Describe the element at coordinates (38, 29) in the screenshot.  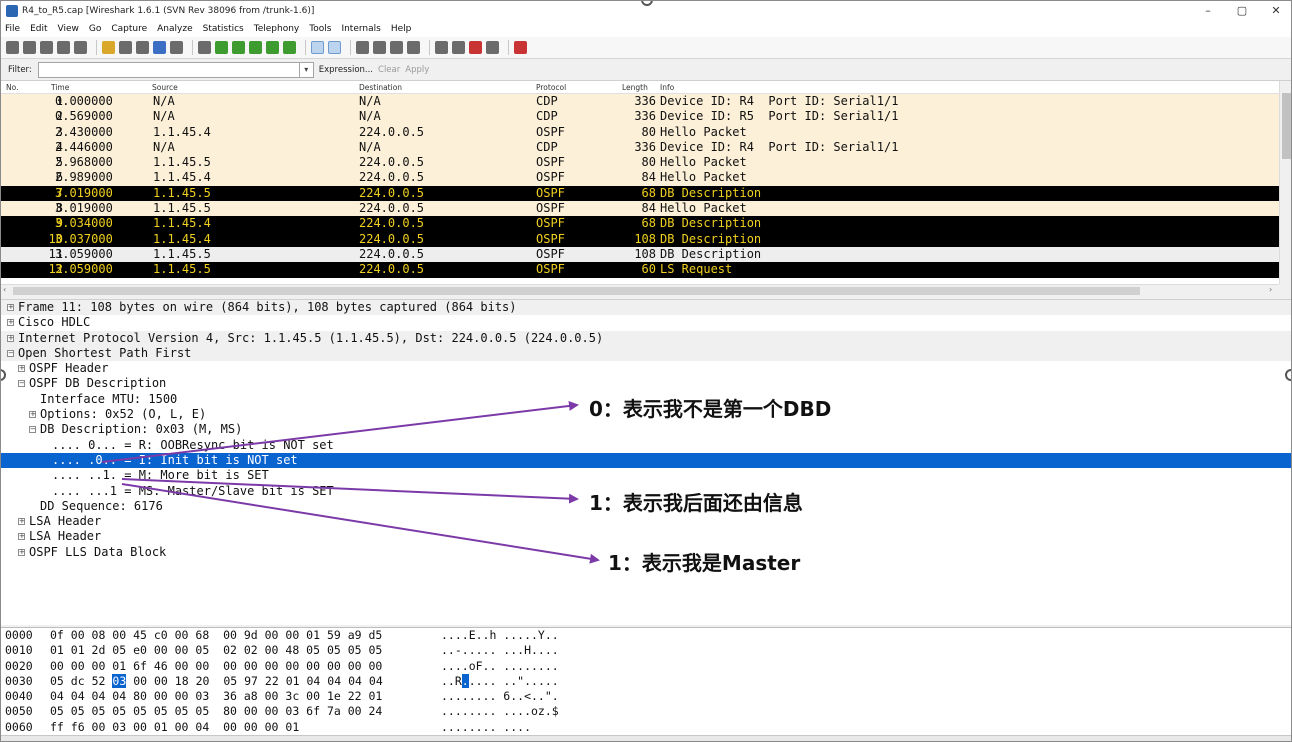
I see `menu-edit: Edit` at that location.